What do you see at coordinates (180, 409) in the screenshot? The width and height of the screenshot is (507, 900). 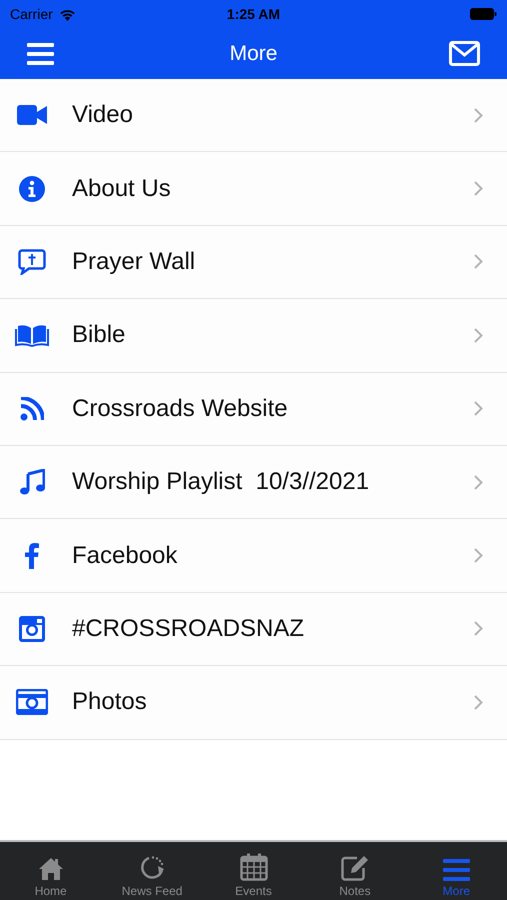 I see `menu-item-label: Crossroads Website` at bounding box center [180, 409].